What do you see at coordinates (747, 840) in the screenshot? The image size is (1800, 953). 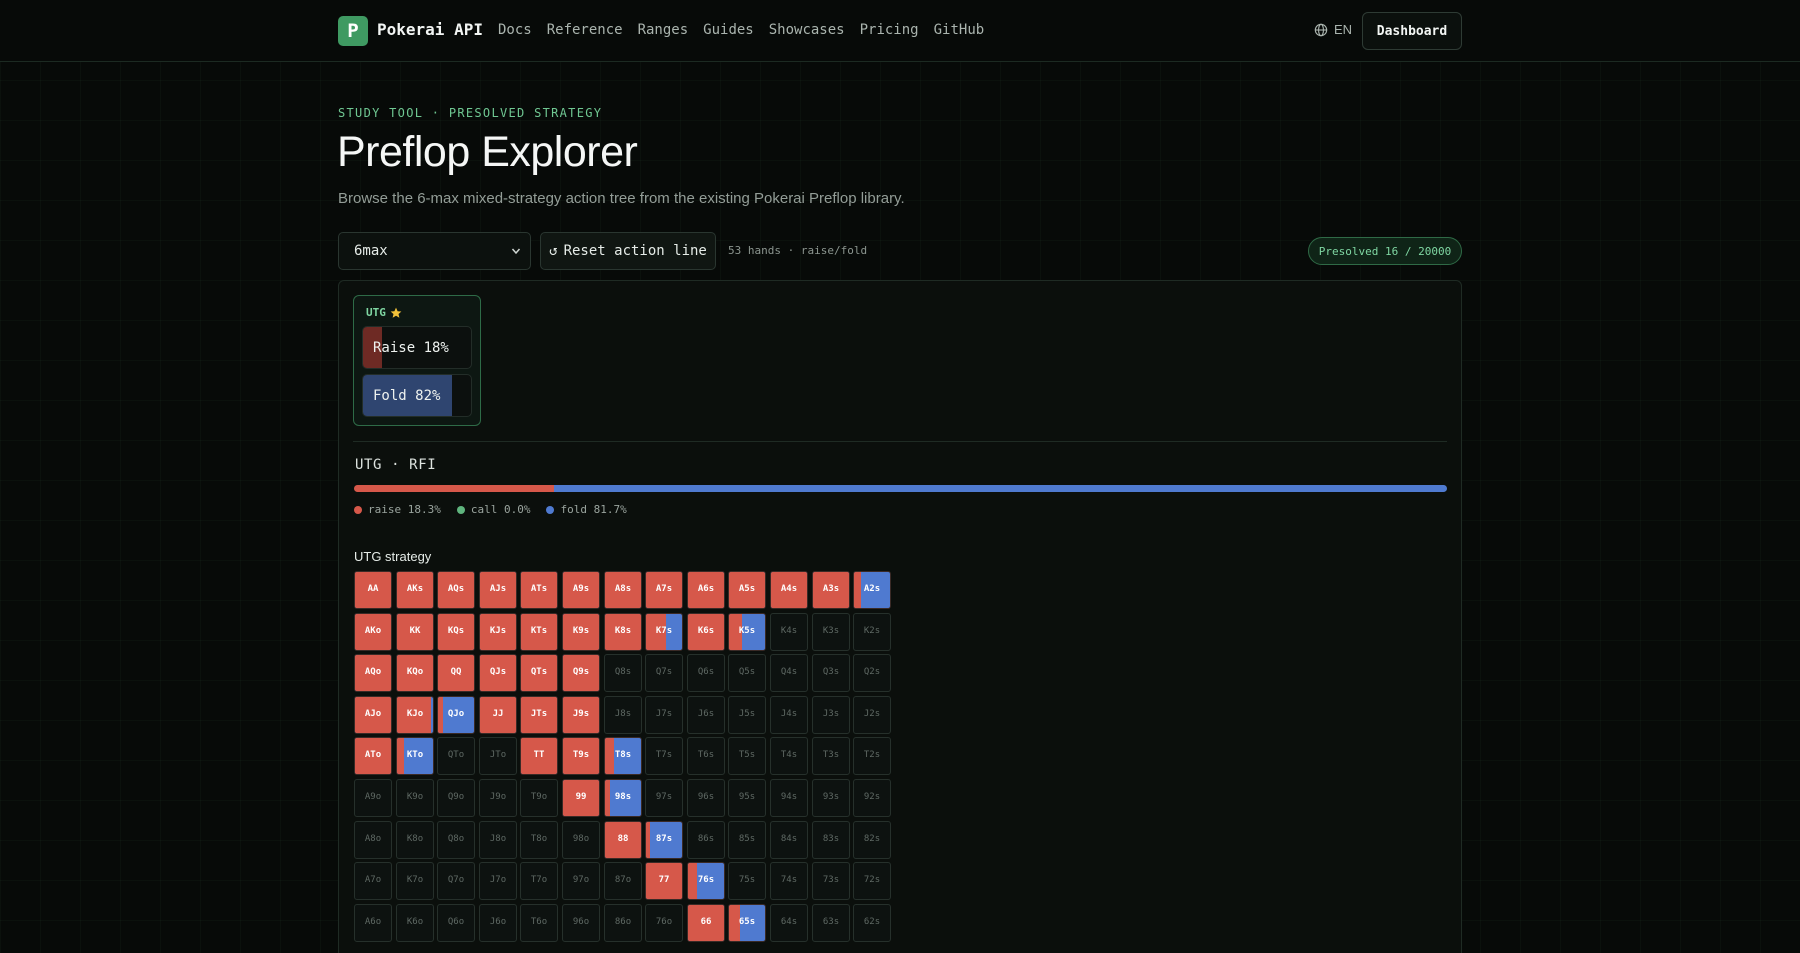 I see `hand-cell-85s: 85s` at bounding box center [747, 840].